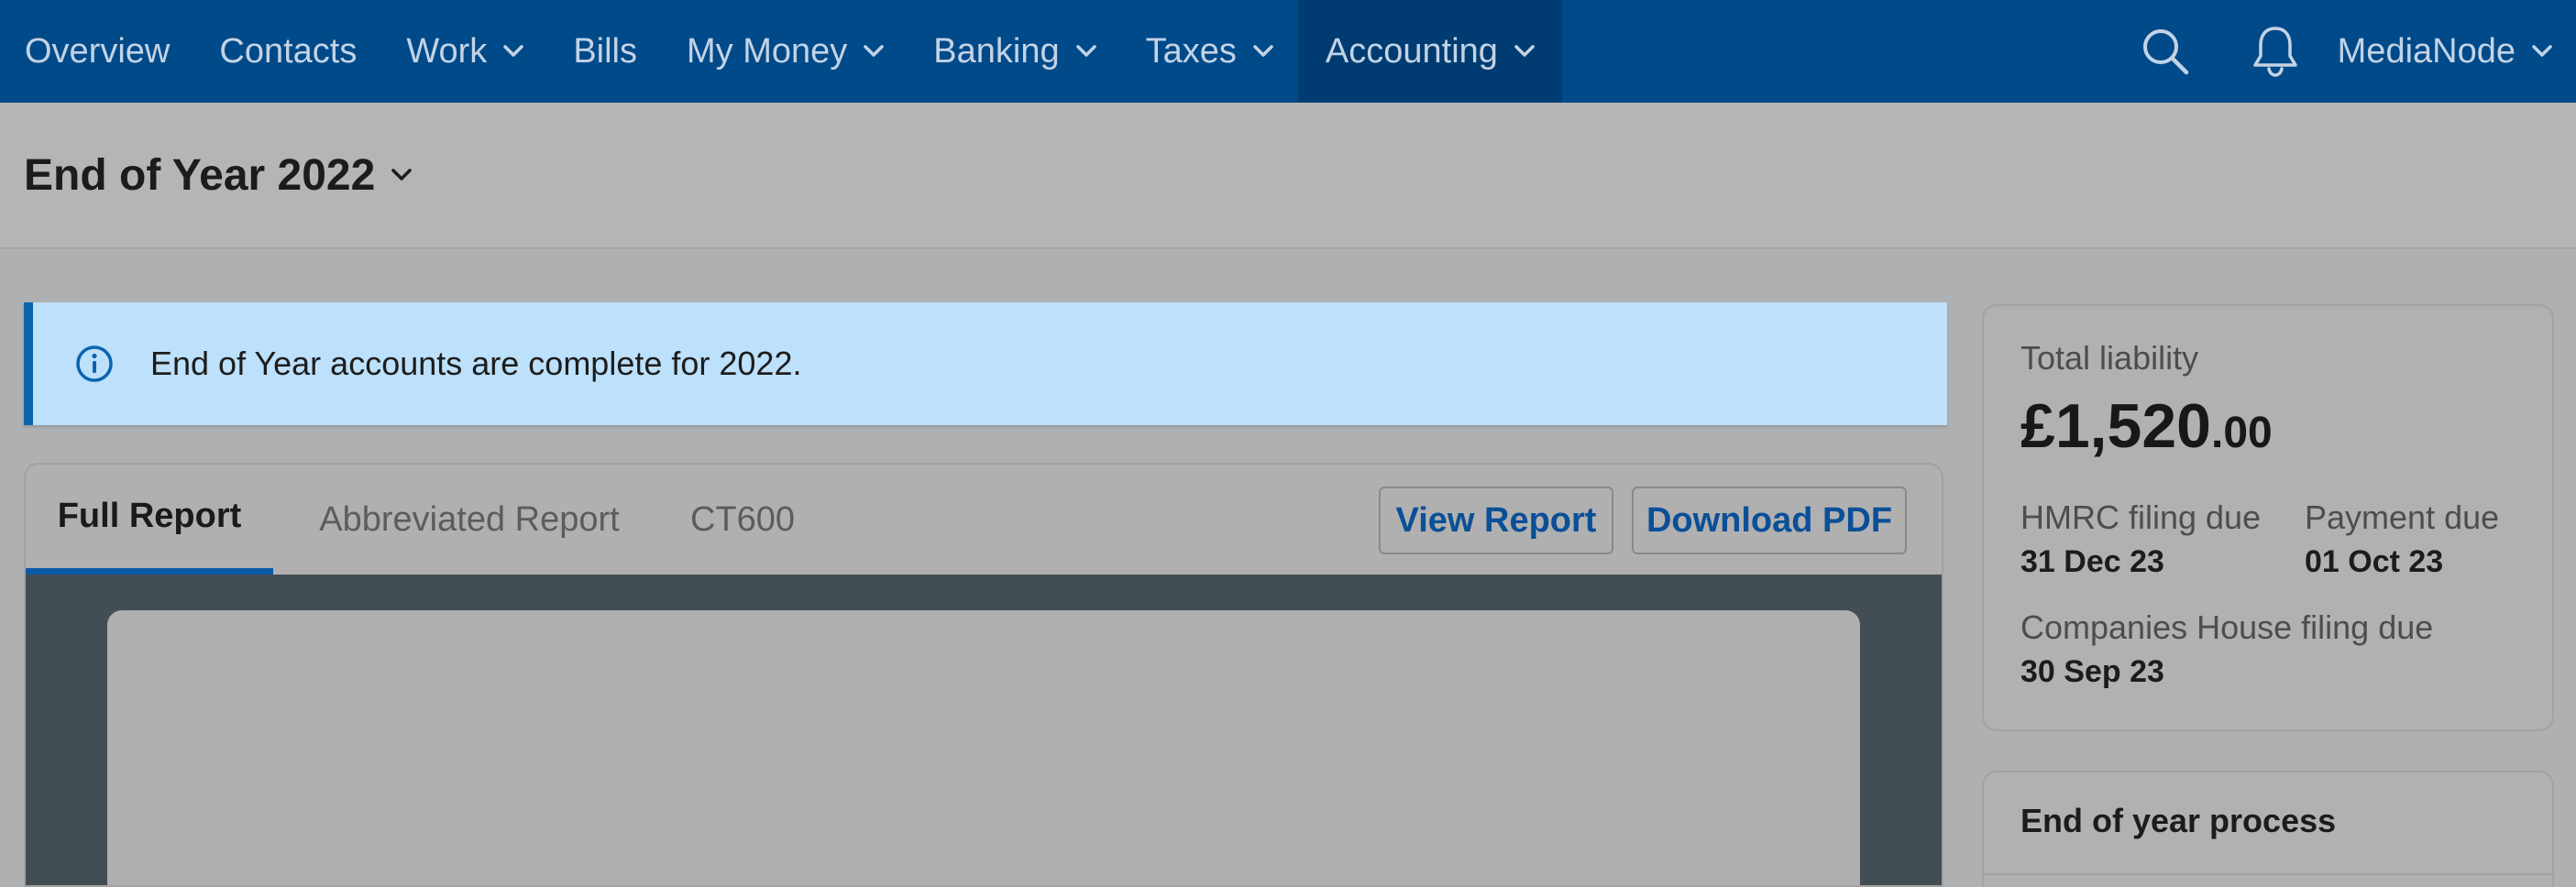 Image resolution: width=2576 pixels, height=887 pixels. I want to click on hmrc-filing-date: 31 Dec 23, so click(2092, 561).